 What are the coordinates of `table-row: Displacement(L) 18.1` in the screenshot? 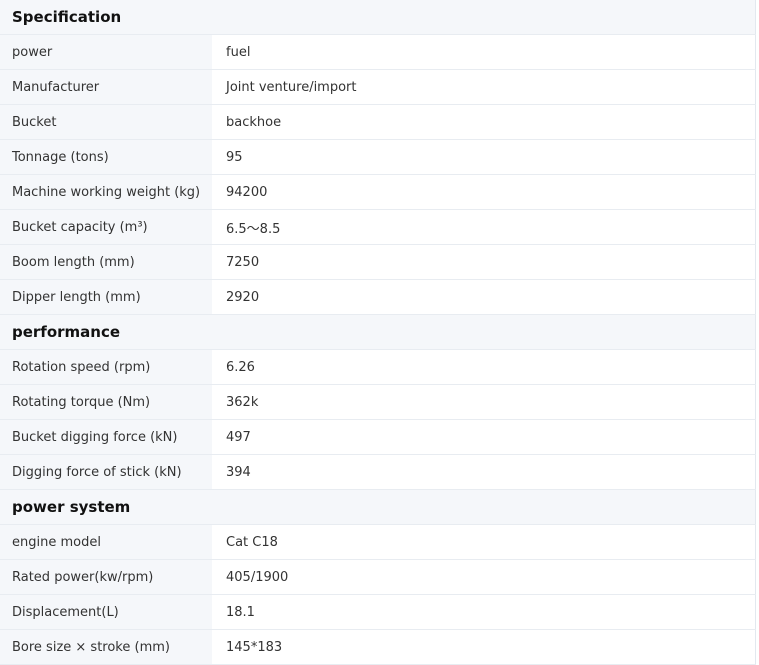 It's located at (377, 612).